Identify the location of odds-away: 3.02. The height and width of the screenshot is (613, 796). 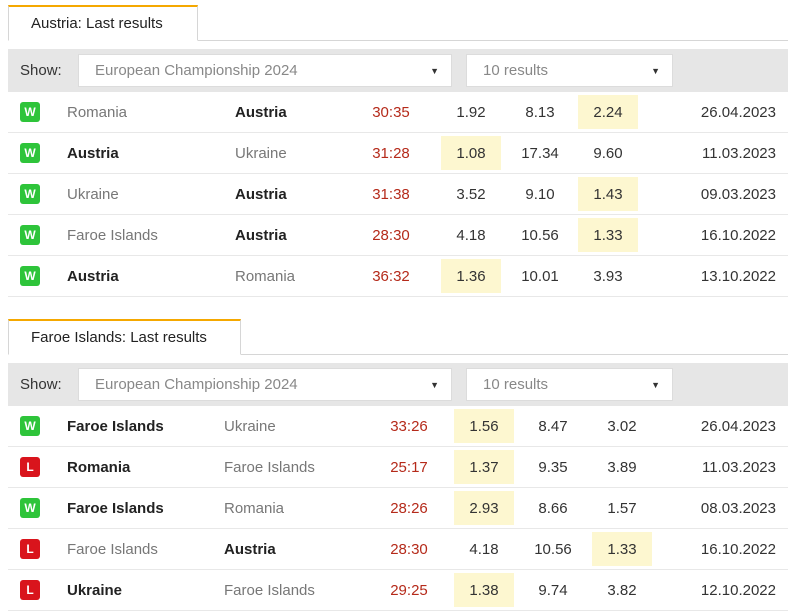
(622, 426).